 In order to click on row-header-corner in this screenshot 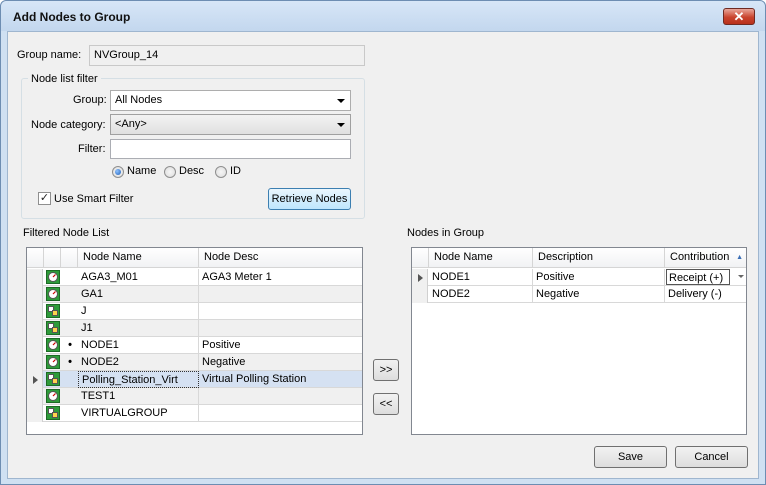, I will do `click(420, 258)`.